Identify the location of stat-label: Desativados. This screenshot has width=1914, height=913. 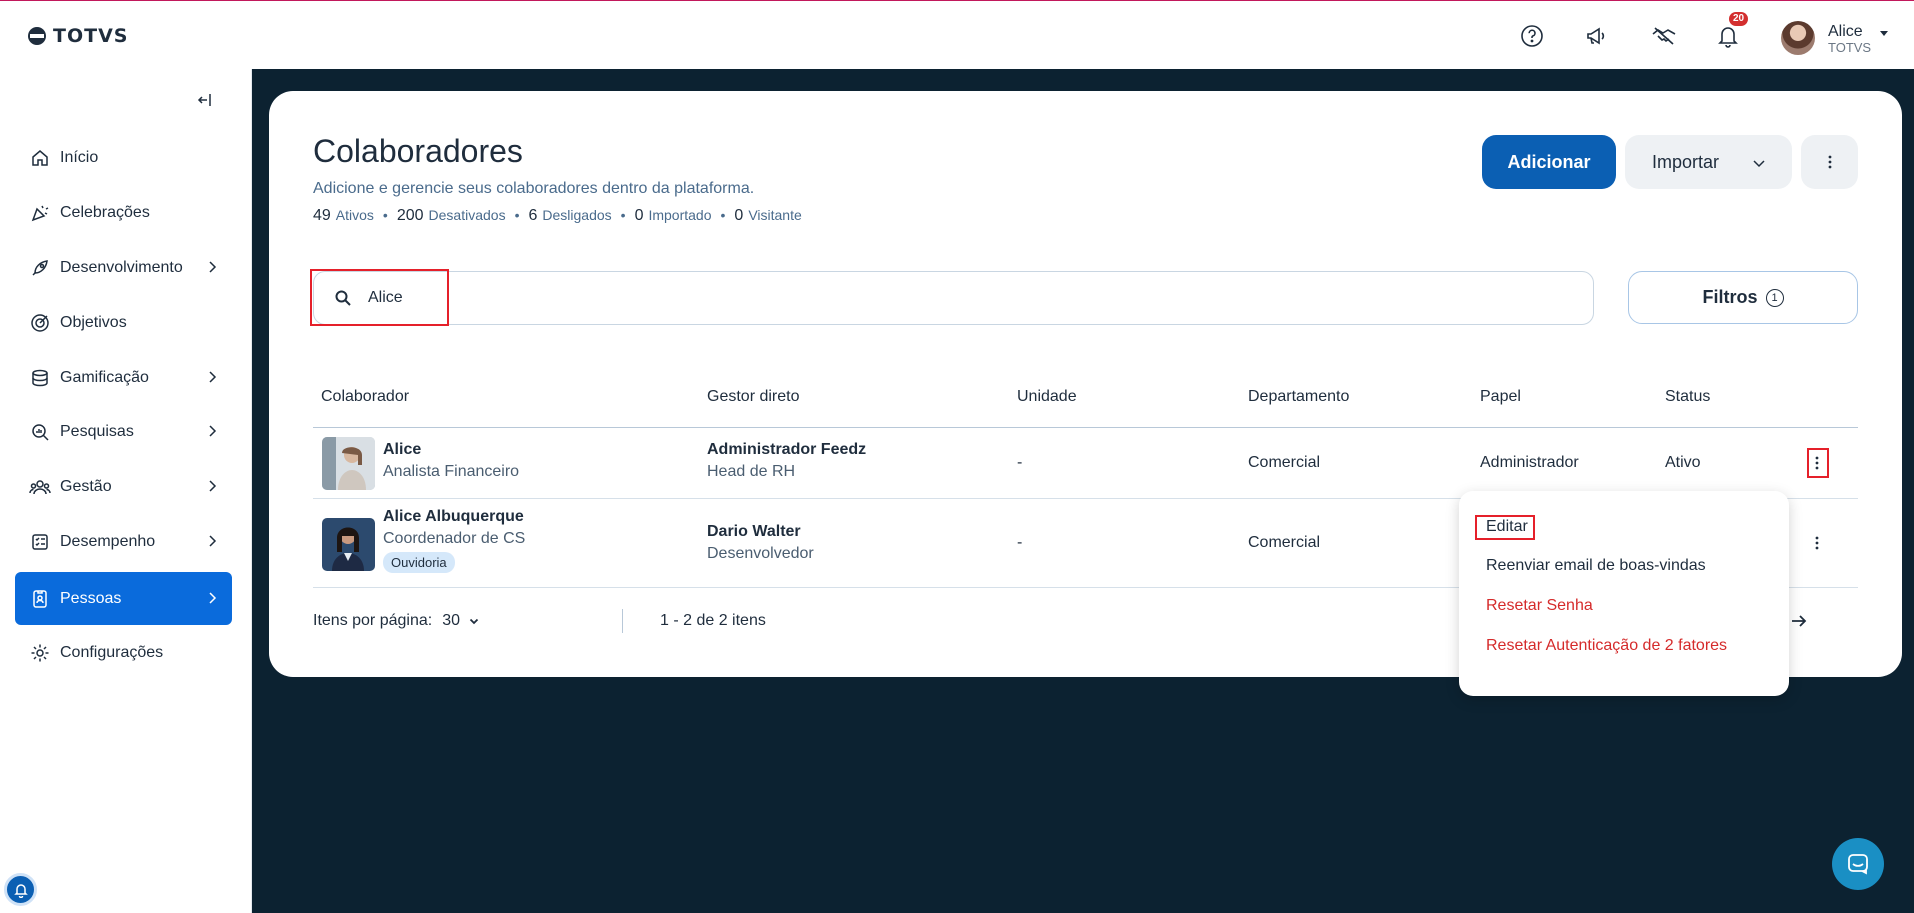
(467, 215).